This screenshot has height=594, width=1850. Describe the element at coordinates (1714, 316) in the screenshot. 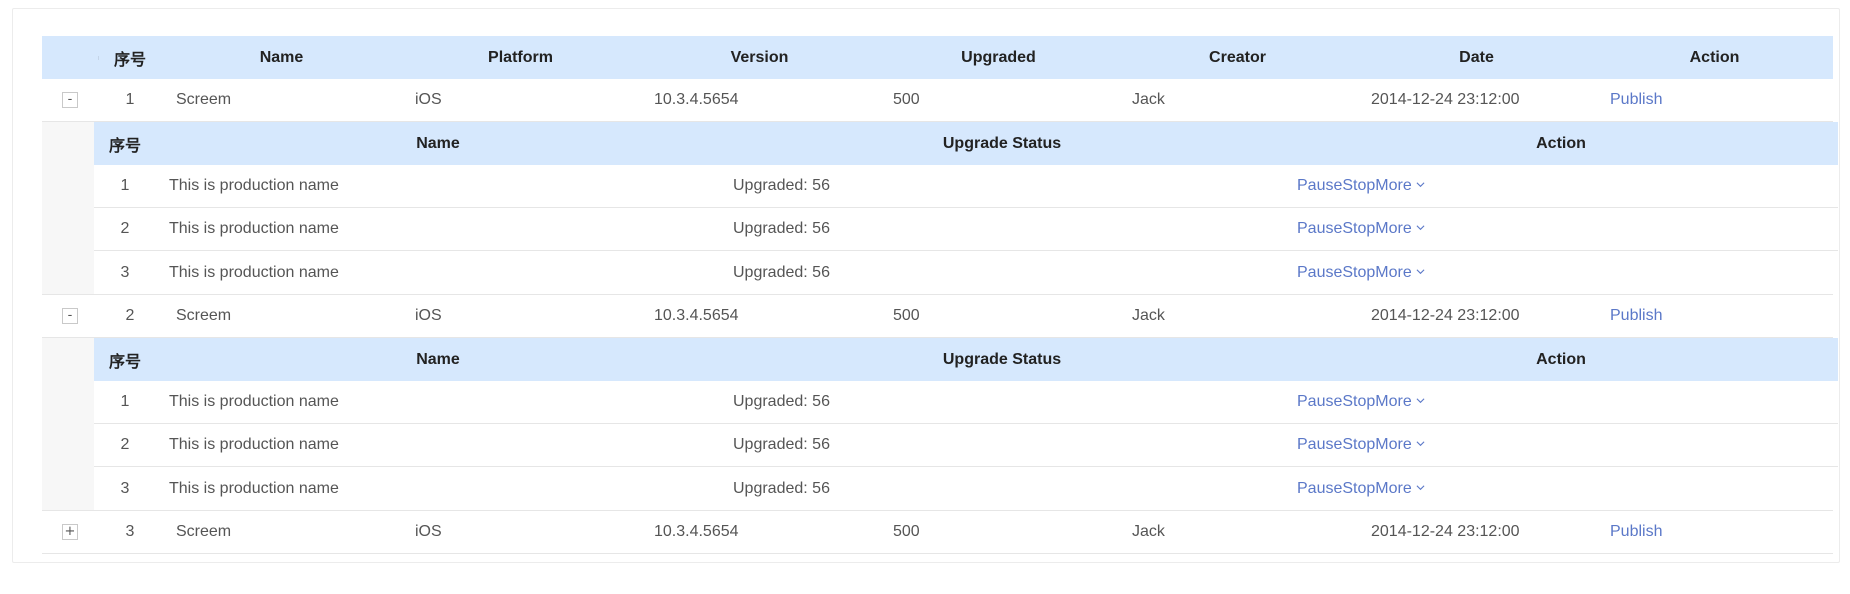

I see `row-action-cell: Publish` at that location.